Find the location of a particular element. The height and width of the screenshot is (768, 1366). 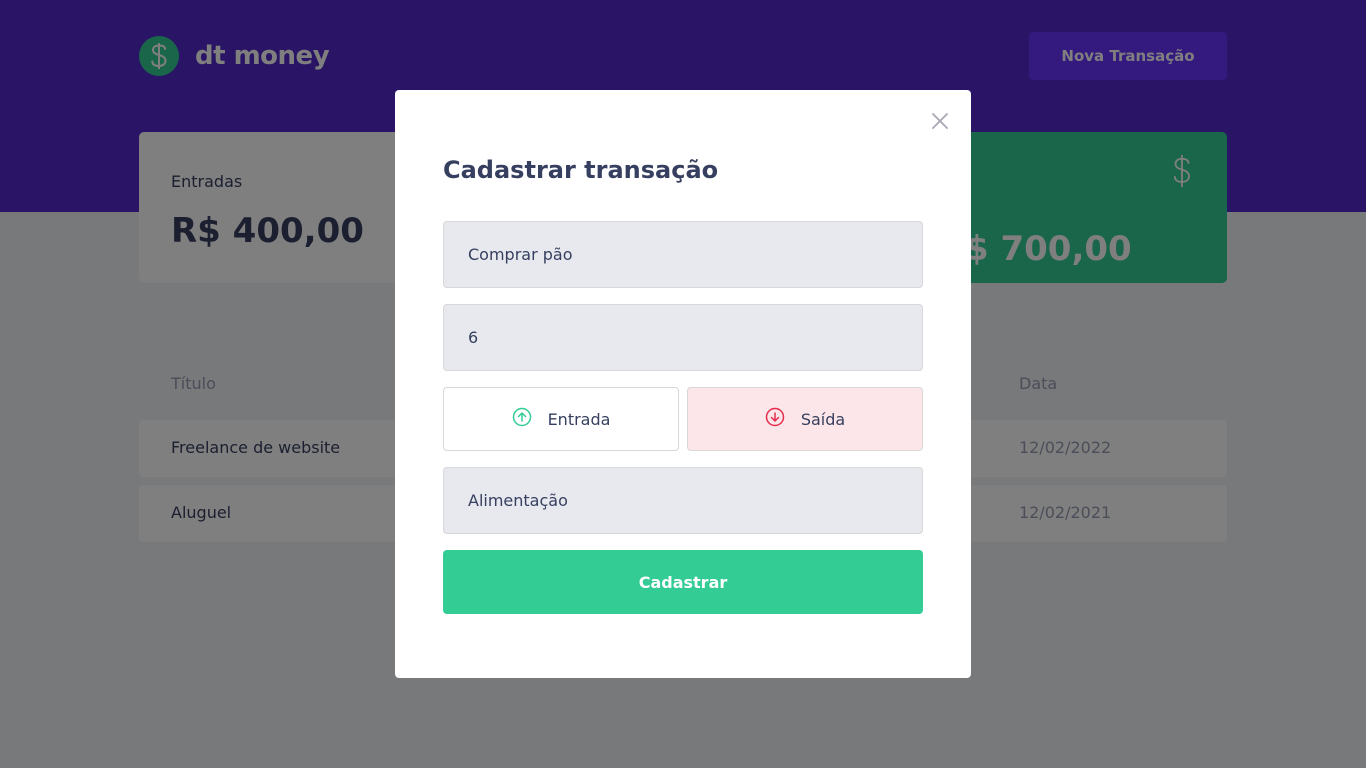

category-input is located at coordinates (683, 500).